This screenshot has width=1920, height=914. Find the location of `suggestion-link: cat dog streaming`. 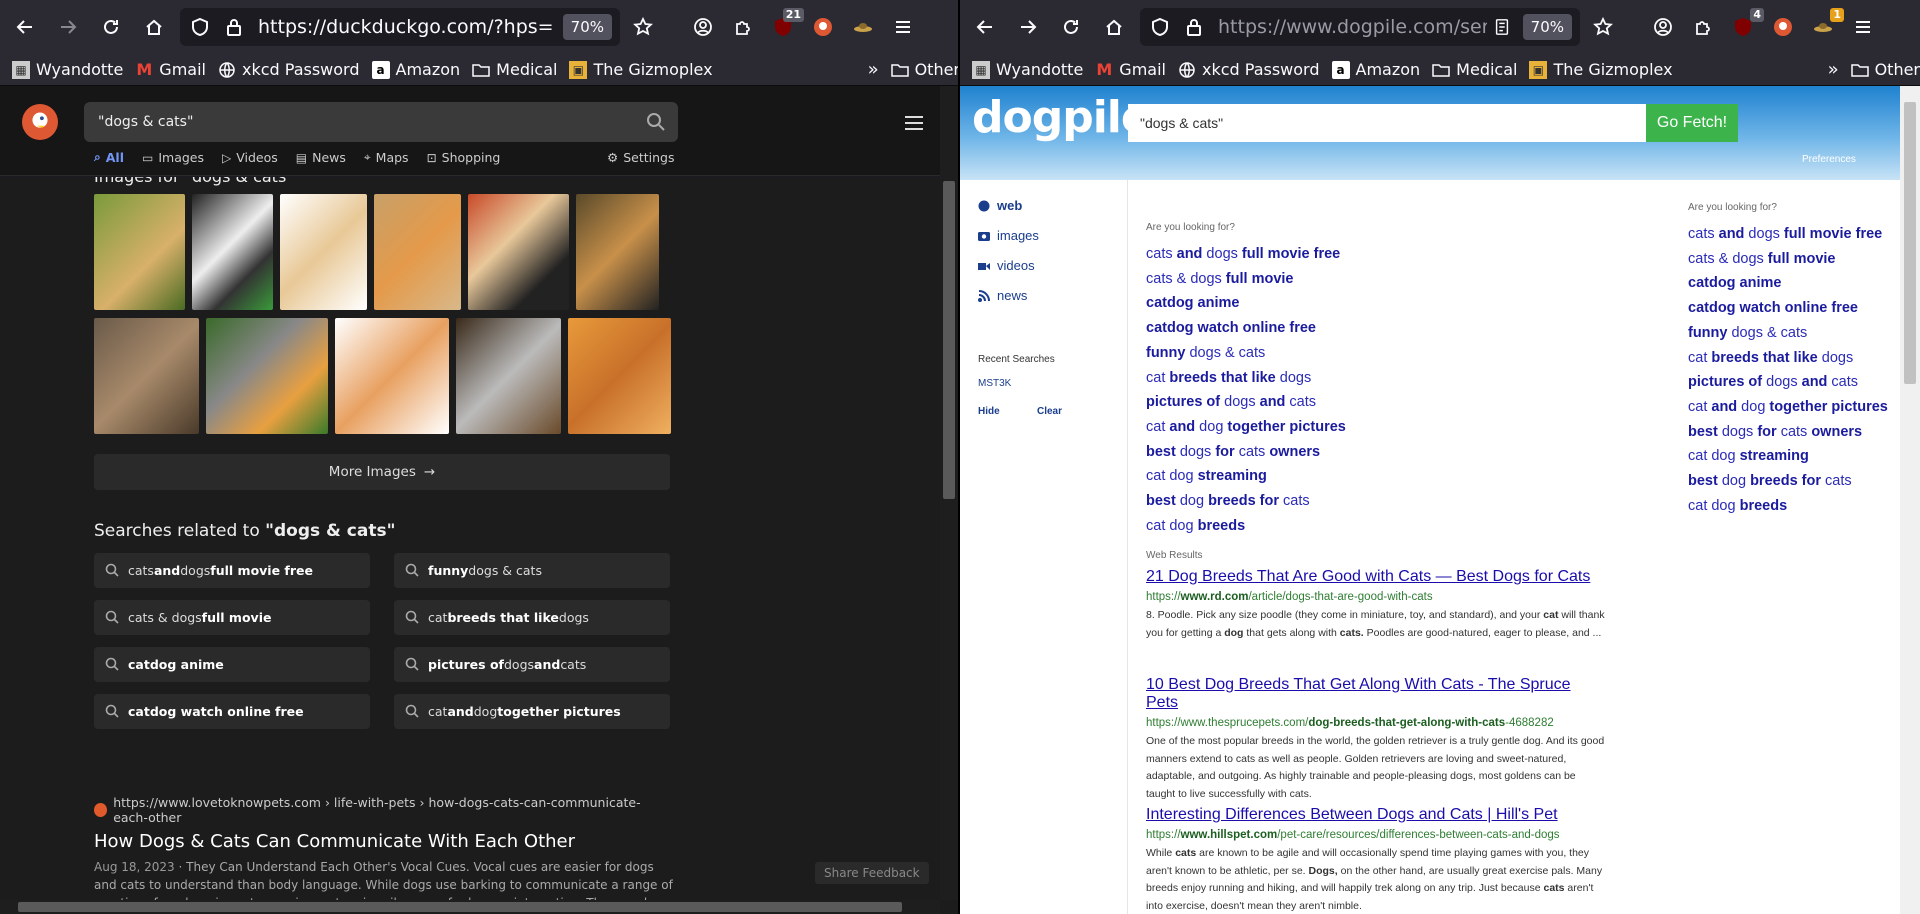

suggestion-link: cat dog streaming is located at coordinates (1748, 456).